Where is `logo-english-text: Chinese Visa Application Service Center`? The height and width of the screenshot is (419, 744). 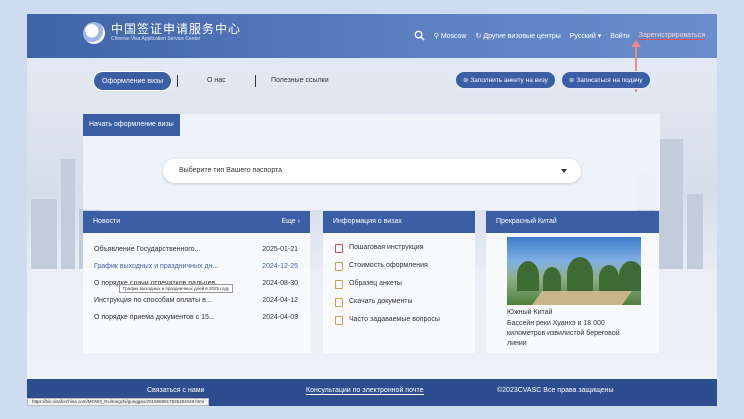 logo-english-text: Chinese Visa Application Service Center is located at coordinates (156, 39).